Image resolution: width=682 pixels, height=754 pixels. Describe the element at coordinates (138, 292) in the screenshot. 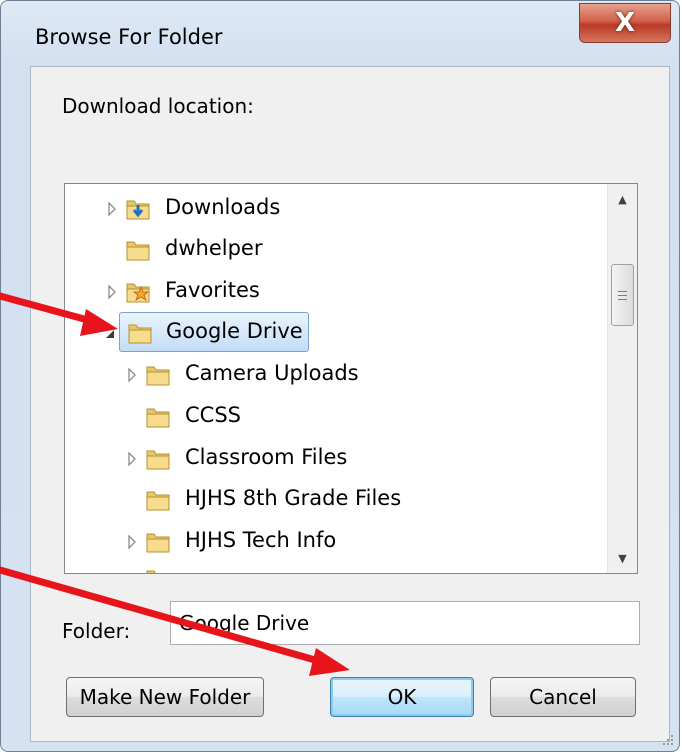

I see `favorites-folder-icon` at that location.